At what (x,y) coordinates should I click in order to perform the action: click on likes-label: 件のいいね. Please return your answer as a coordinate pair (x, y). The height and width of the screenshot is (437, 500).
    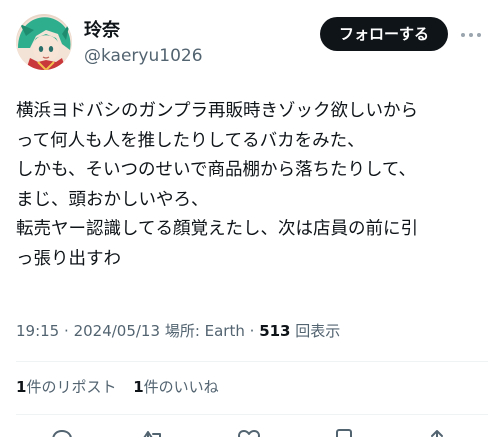
    Looking at the image, I should click on (181, 387).